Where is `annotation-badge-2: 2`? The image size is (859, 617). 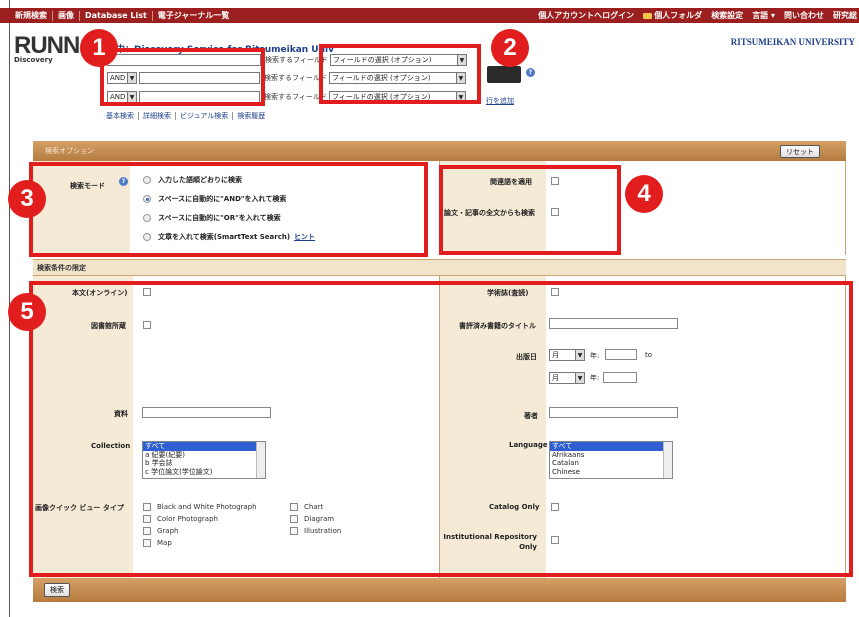
annotation-badge-2: 2 is located at coordinates (510, 48).